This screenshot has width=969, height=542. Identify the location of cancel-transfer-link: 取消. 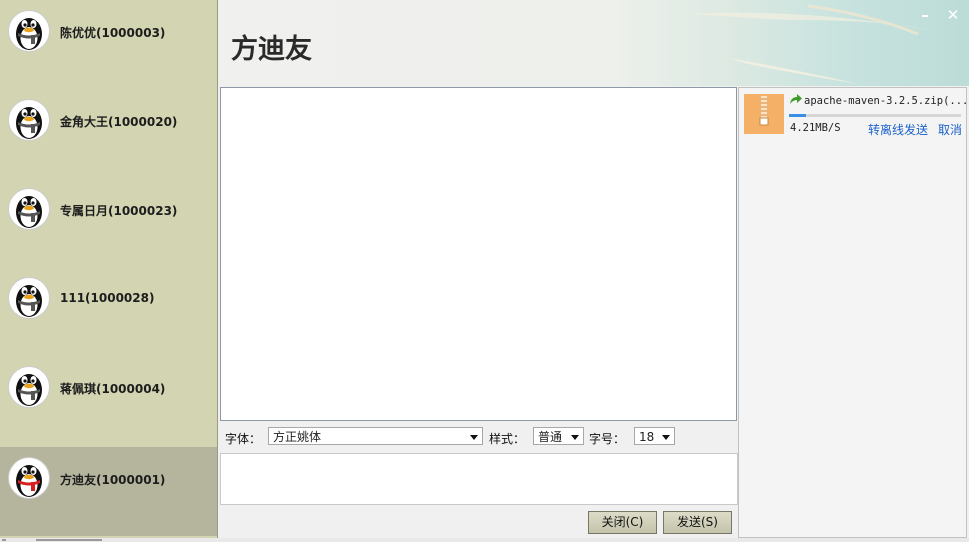
(950, 129).